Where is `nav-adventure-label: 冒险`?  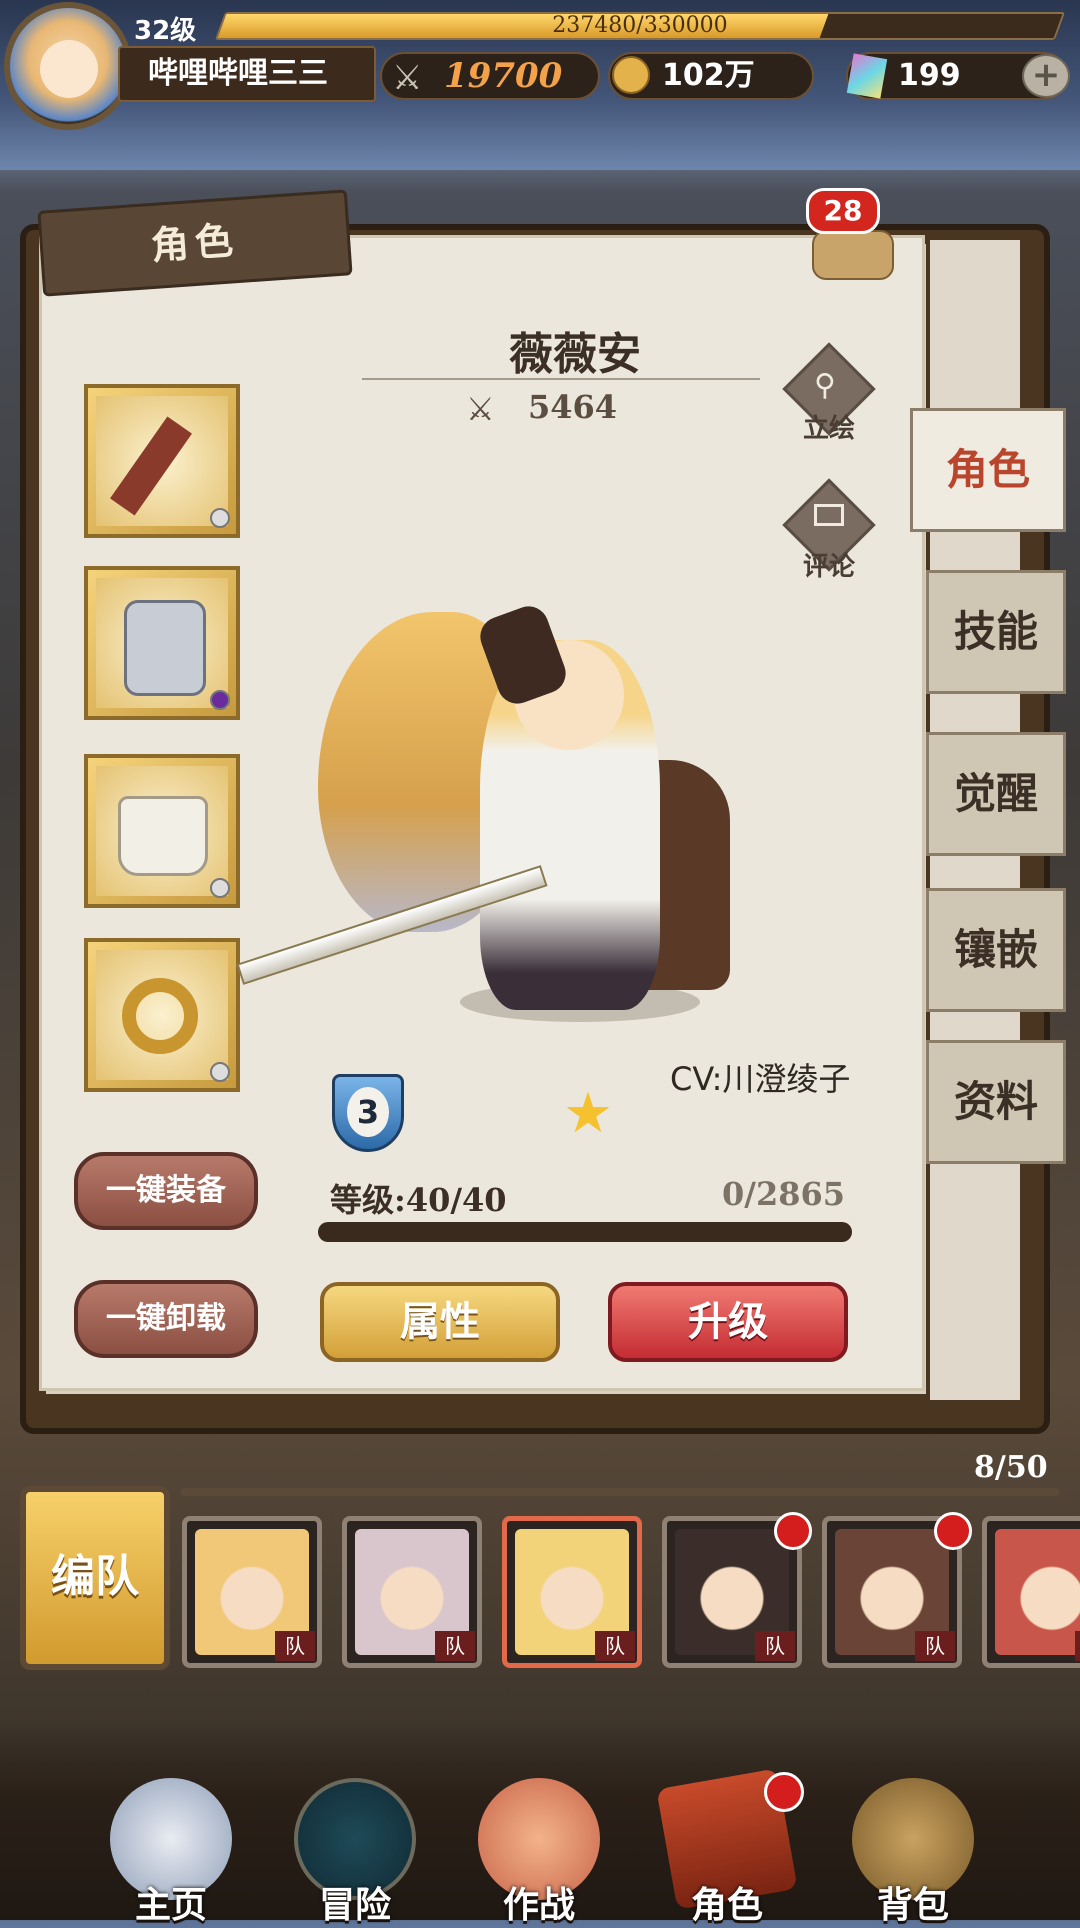
nav-adventure-label: 冒险 is located at coordinates (354, 1905).